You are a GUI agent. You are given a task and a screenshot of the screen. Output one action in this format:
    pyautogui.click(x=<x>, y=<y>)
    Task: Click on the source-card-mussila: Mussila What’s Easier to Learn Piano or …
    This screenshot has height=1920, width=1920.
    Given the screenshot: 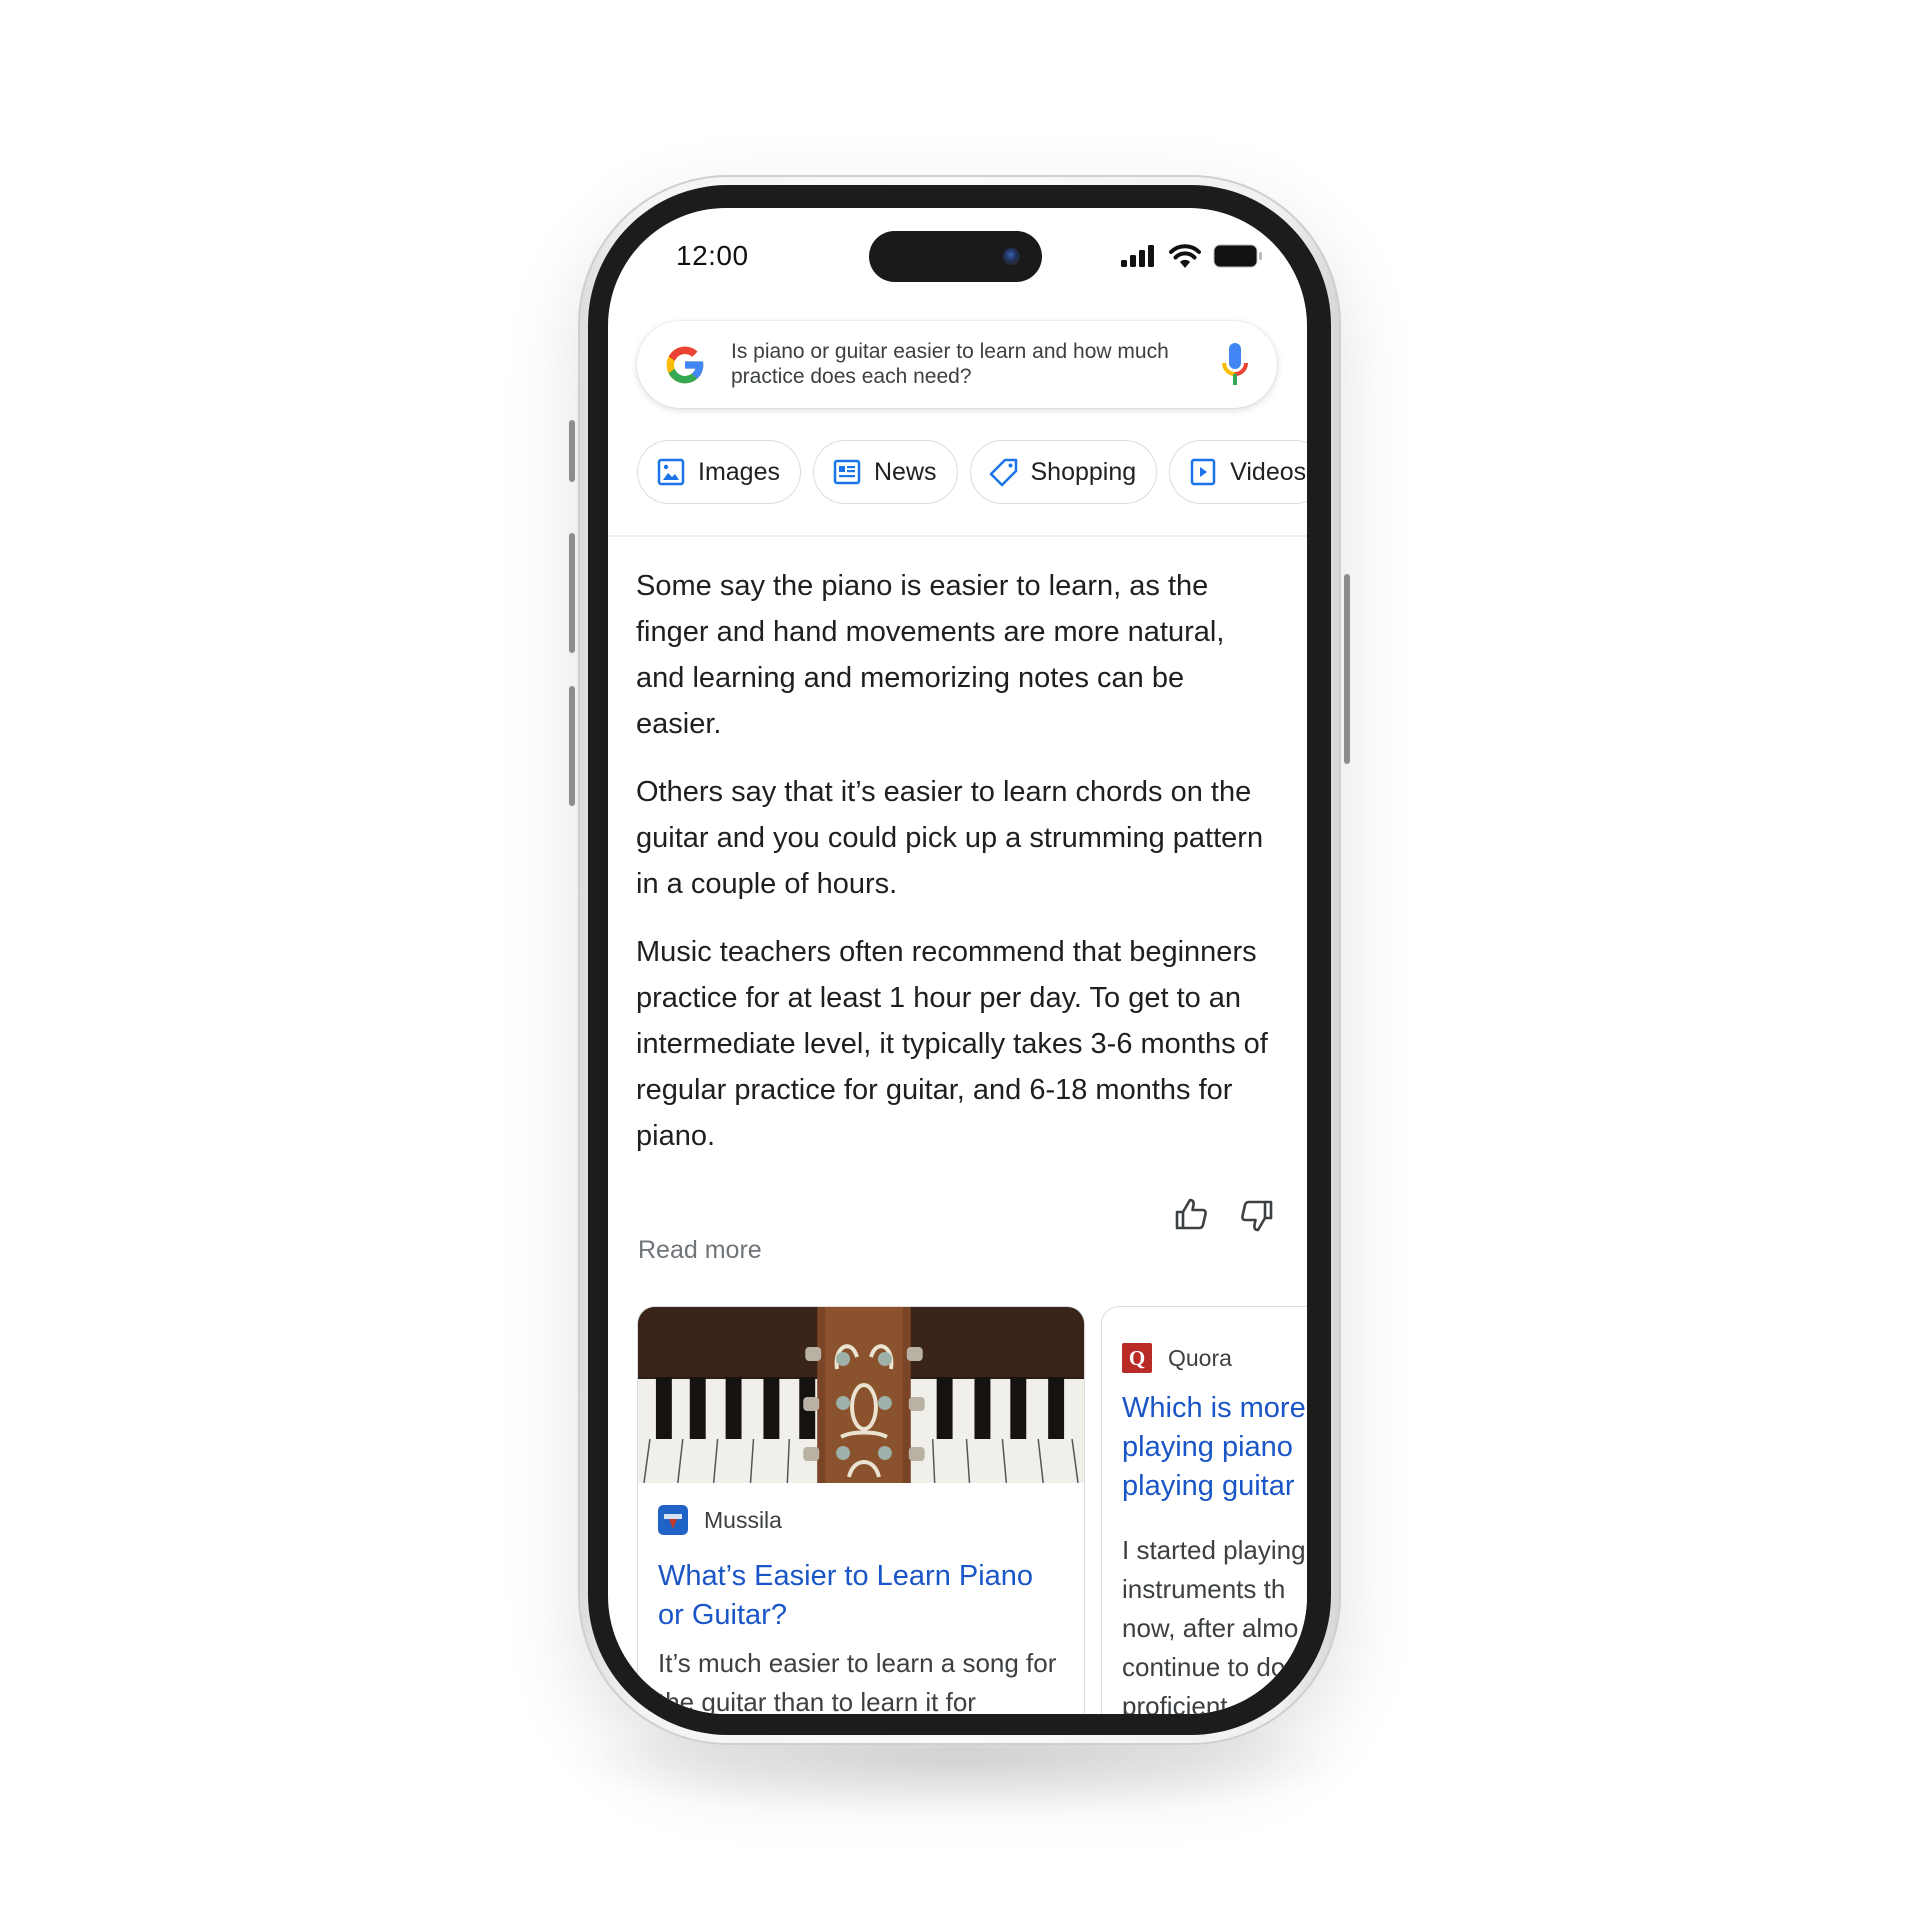 What is the action you would take?
    pyautogui.click(x=861, y=1510)
    